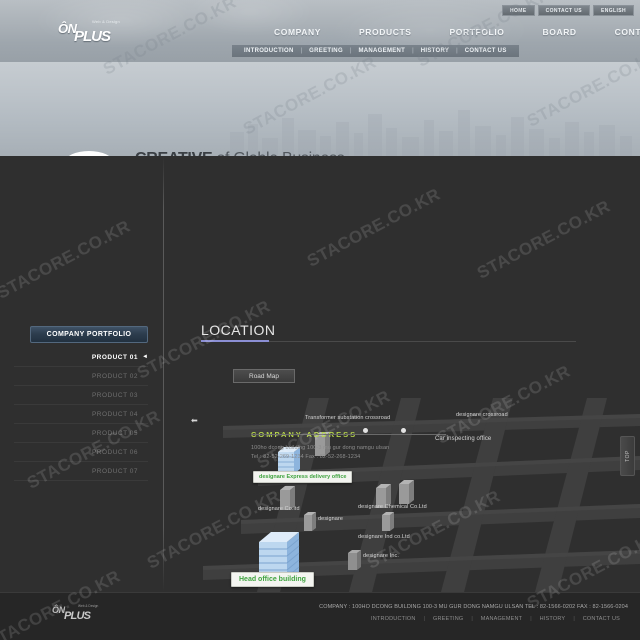 Image resolution: width=640 pixels, height=640 pixels. I want to click on sidebar-item-label: PRODUCT 01, so click(114, 357).